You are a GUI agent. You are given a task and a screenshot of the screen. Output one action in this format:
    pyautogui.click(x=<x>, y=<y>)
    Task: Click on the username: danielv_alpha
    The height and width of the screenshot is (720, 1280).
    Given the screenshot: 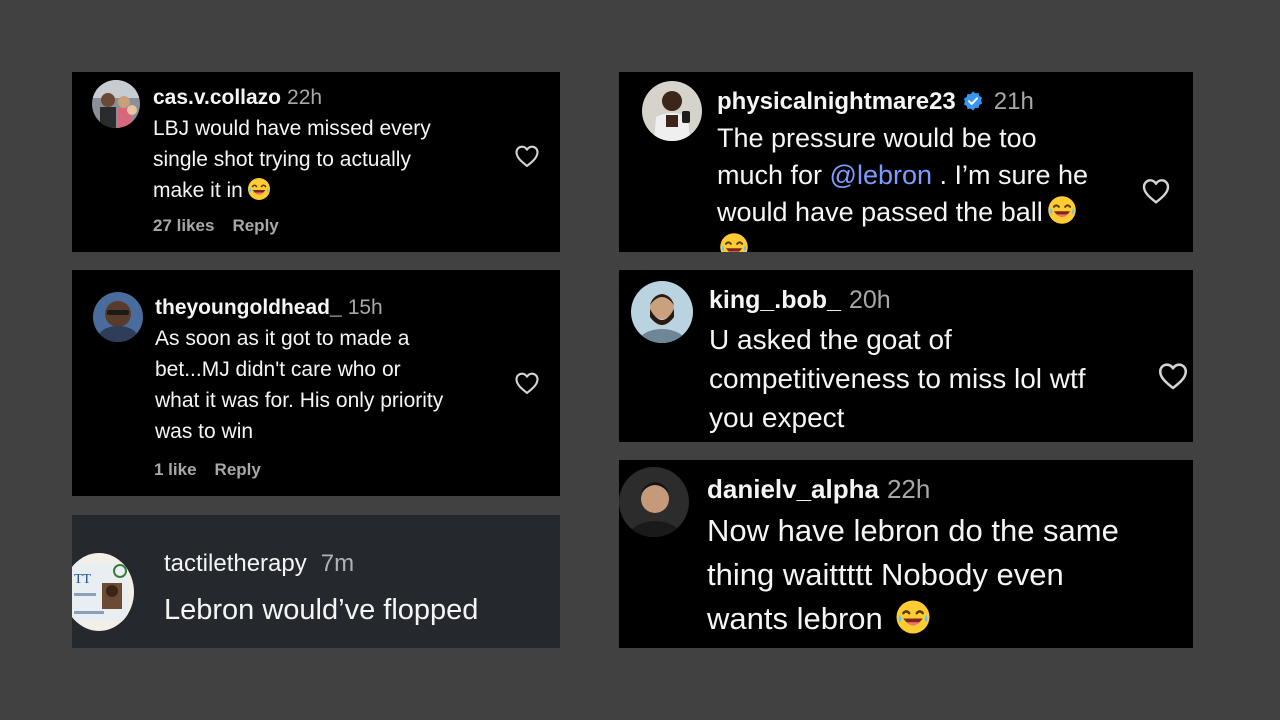 What is the action you would take?
    pyautogui.click(x=793, y=489)
    